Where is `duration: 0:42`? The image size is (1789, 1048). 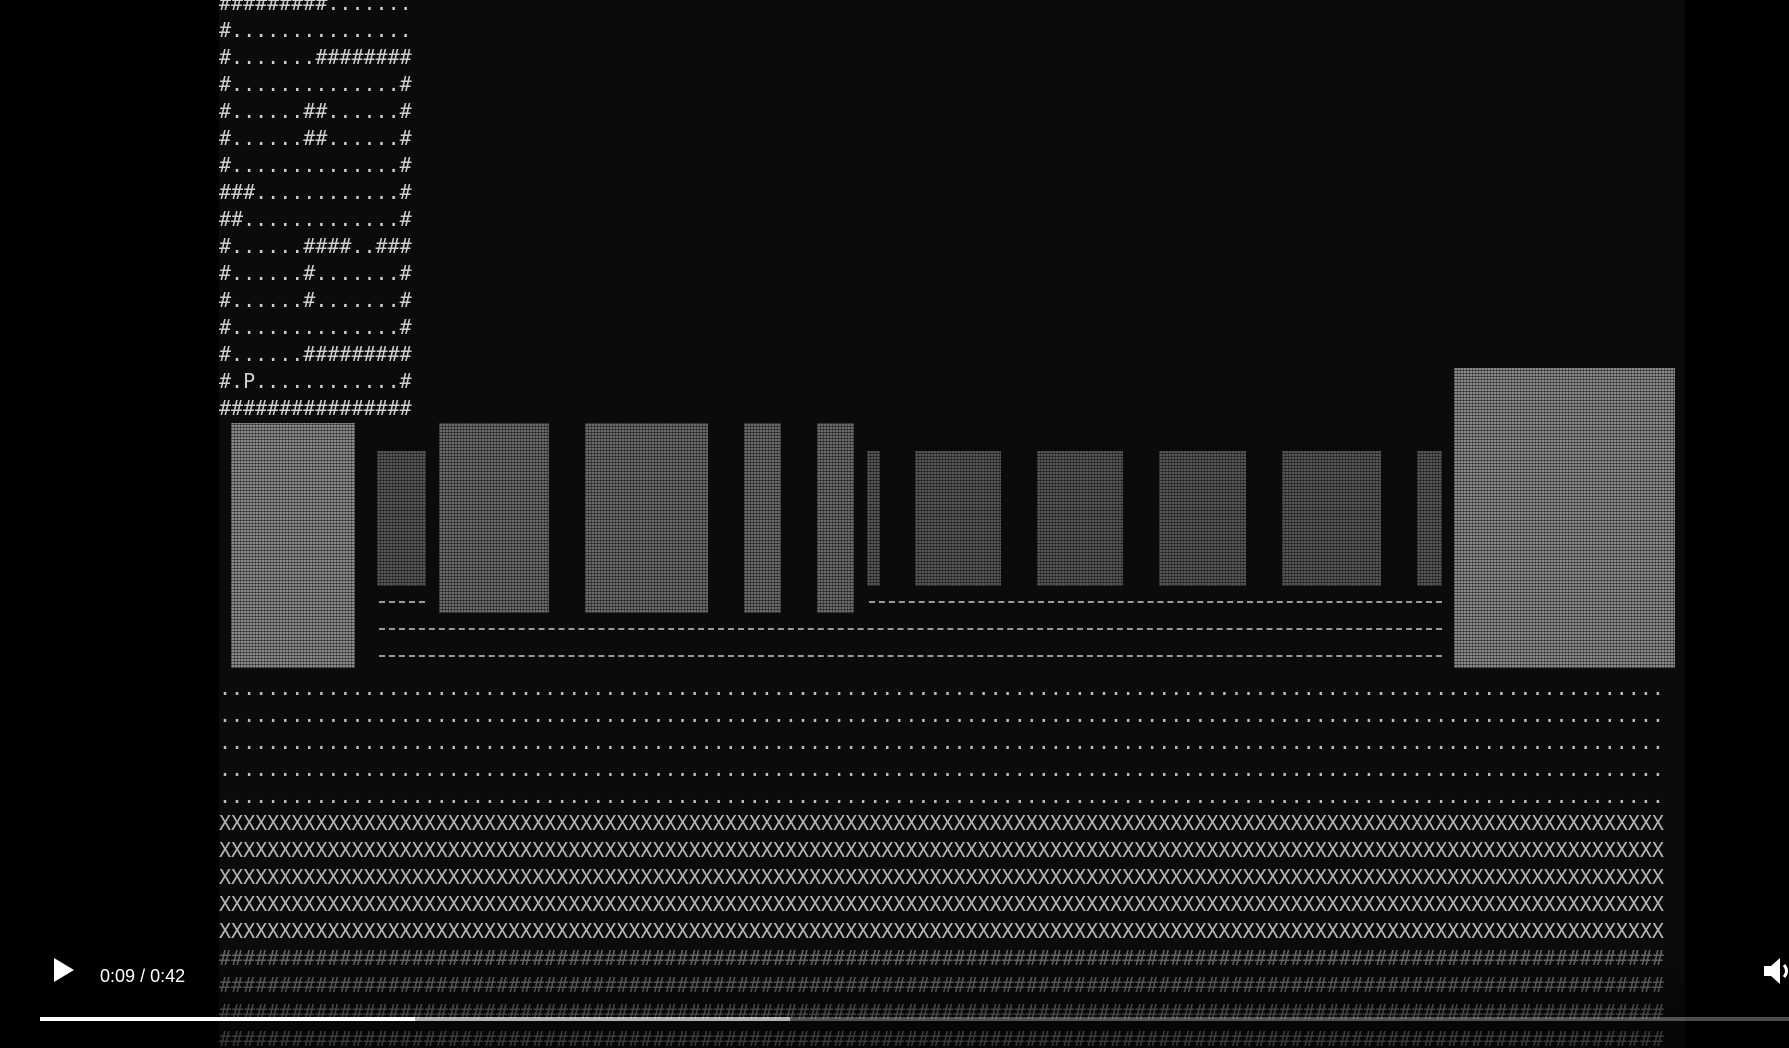
duration: 0:42 is located at coordinates (168, 976).